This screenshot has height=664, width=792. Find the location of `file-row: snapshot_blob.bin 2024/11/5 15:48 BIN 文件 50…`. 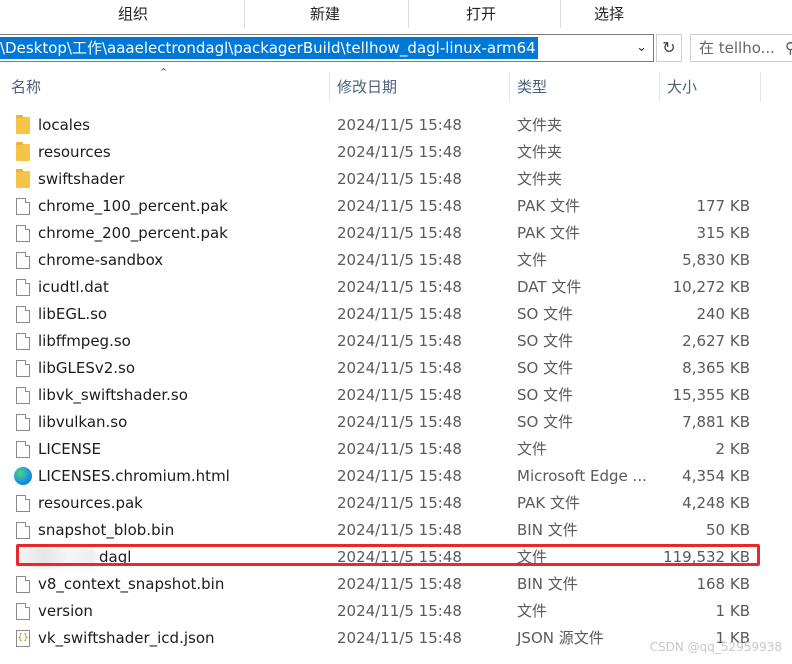

file-row: snapshot_blob.bin 2024/11/5 15:48 BIN 文件 50… is located at coordinates (396, 530).